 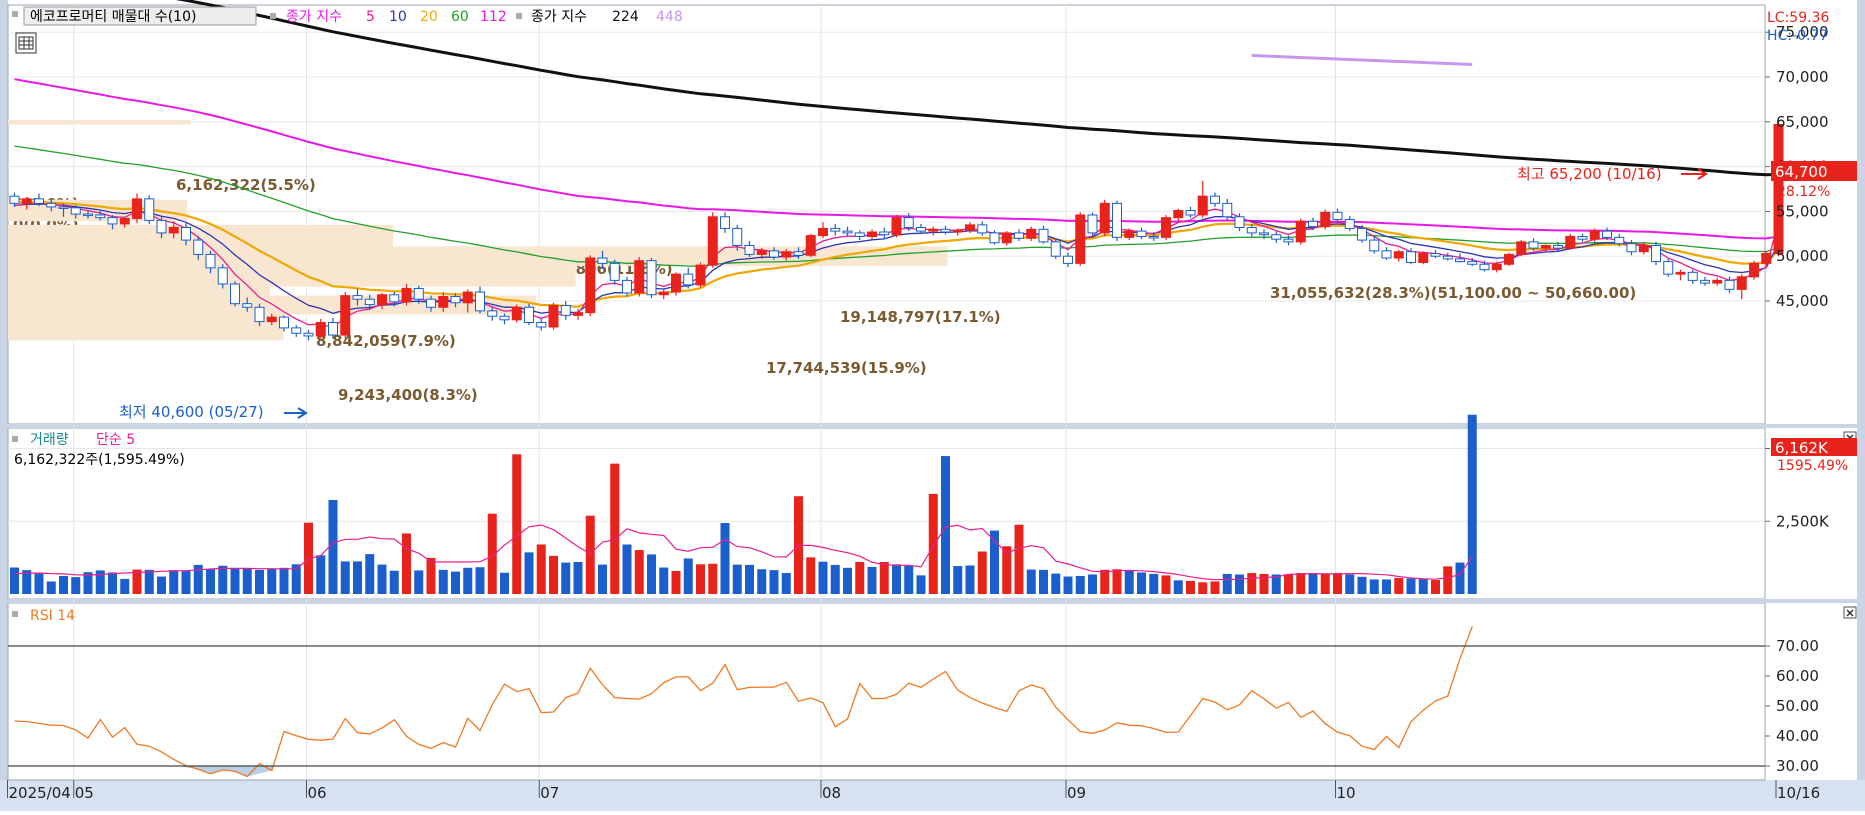 What do you see at coordinates (1797, 766) in the screenshot?
I see `rsi-tick-label: 30.00` at bounding box center [1797, 766].